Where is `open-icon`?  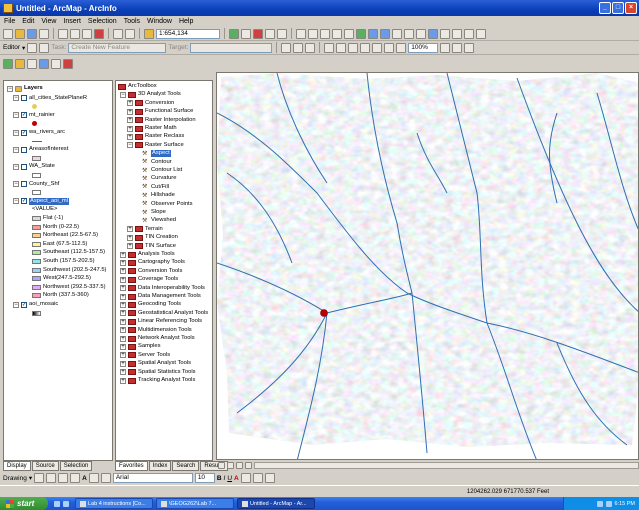
open-icon is located at coordinates (20, 33).